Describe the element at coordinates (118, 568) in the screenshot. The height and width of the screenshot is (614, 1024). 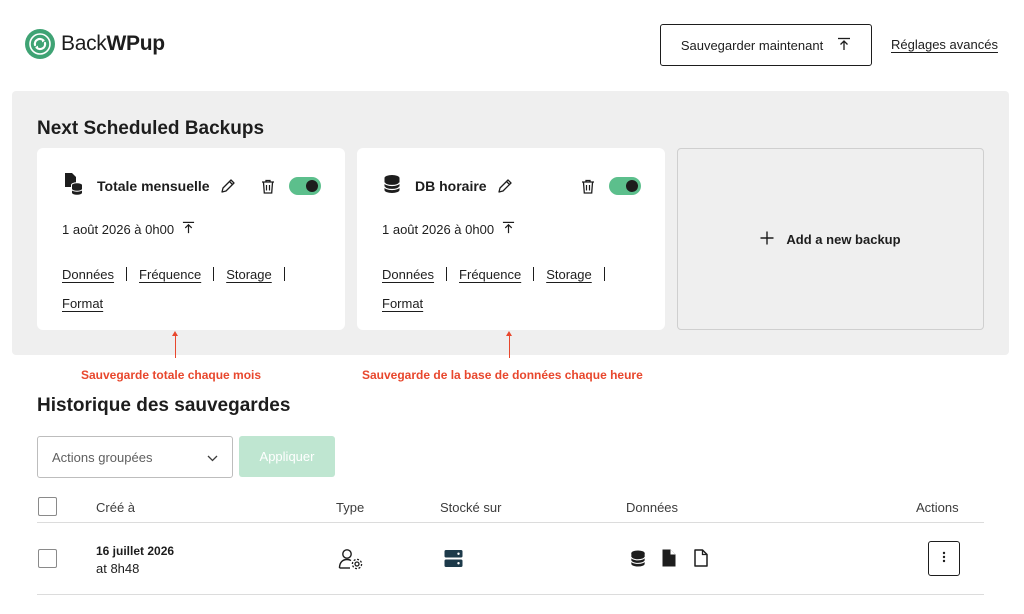
I see `backup-time: at 8h48` at that location.